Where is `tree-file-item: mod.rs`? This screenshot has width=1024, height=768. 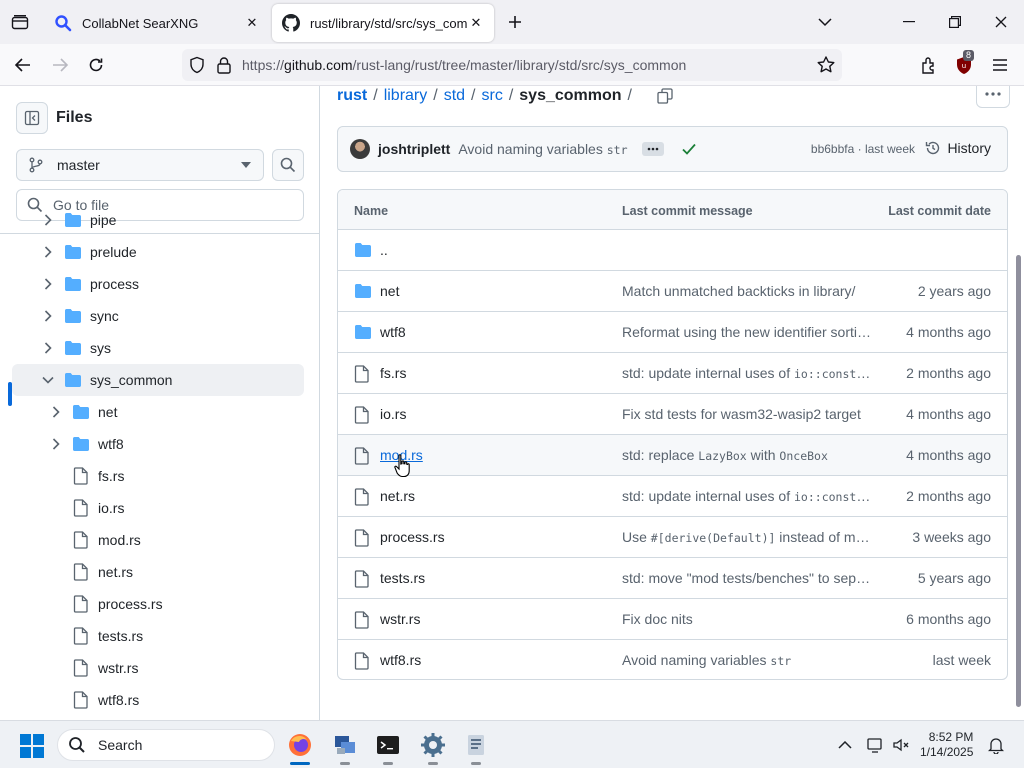
tree-file-item: mod.rs is located at coordinates (159, 540).